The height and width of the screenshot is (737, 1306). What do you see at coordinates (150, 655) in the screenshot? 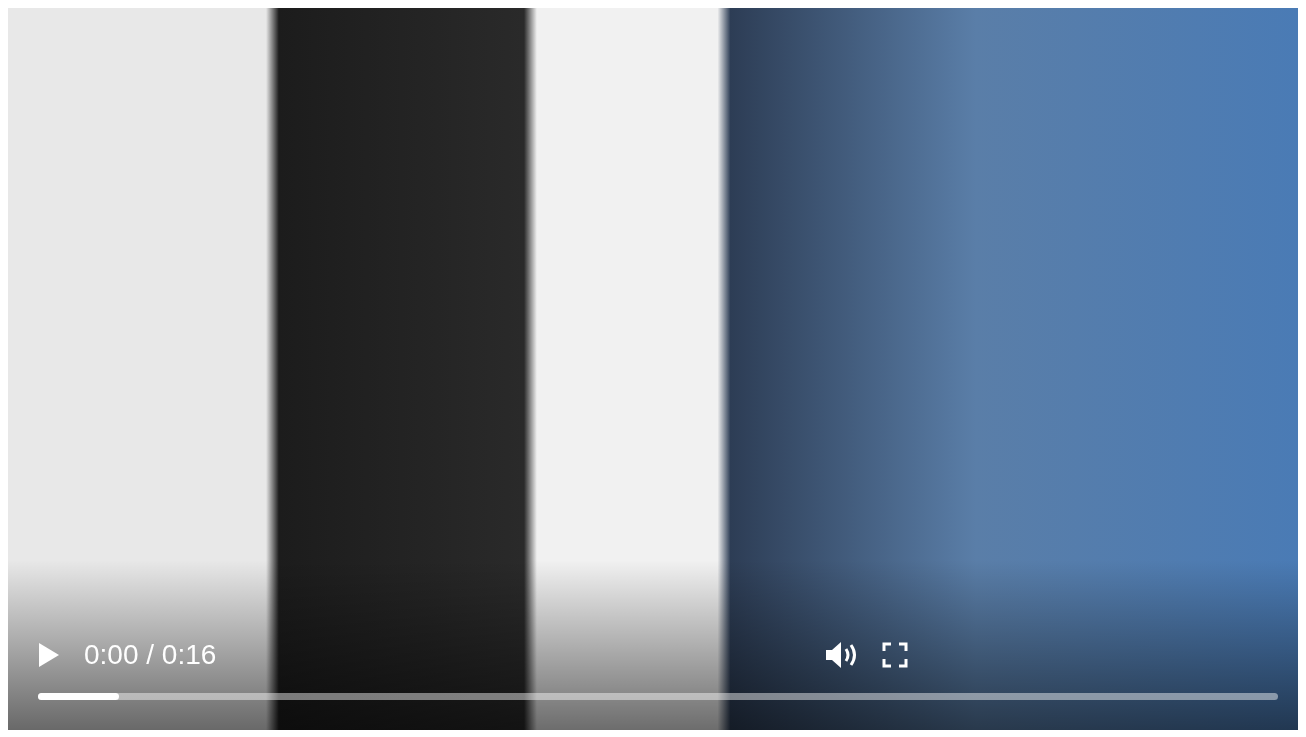
I see `time-display: 0:00 / 0:16` at bounding box center [150, 655].